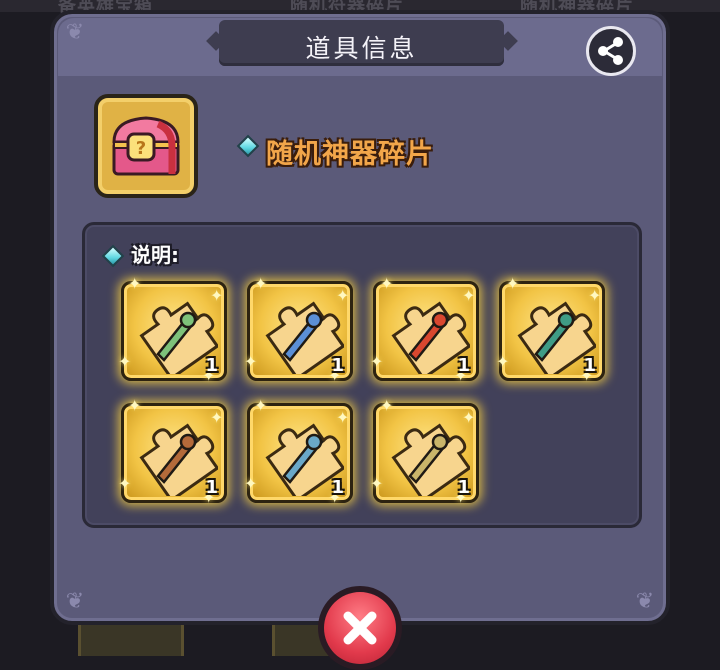  I want to click on close-icon, so click(360, 628).